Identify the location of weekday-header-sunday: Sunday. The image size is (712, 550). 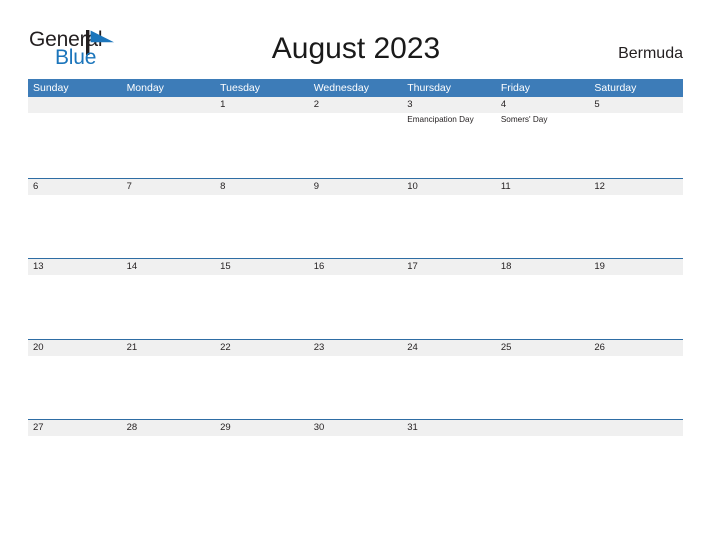
(51, 88).